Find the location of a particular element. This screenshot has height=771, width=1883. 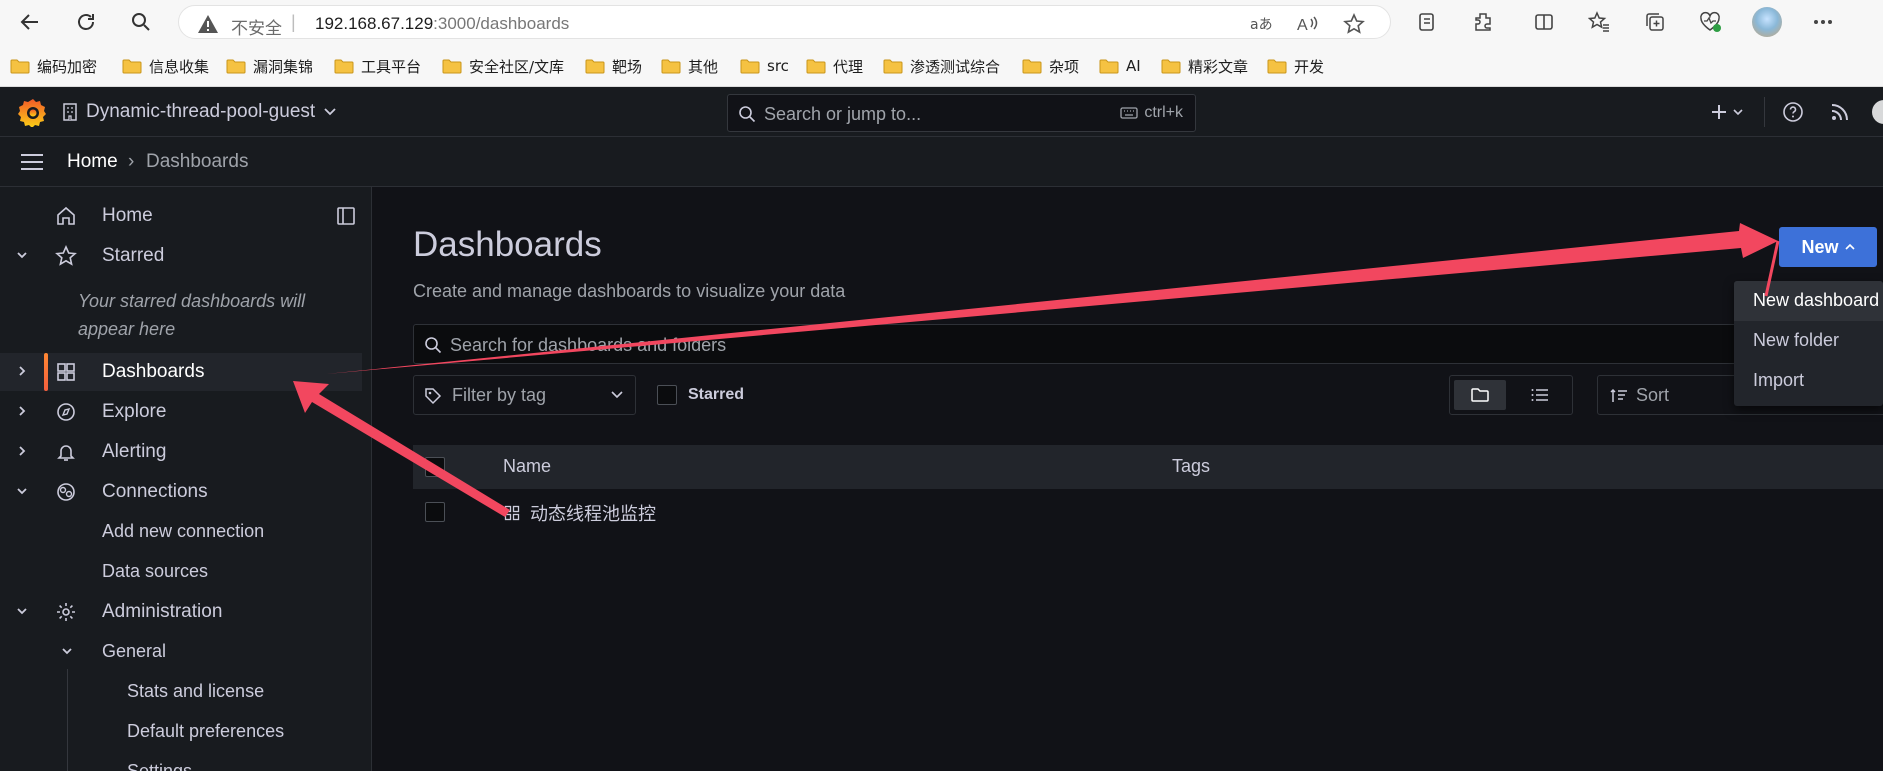

bookmark-folder: 信息收集 is located at coordinates (165, 66).